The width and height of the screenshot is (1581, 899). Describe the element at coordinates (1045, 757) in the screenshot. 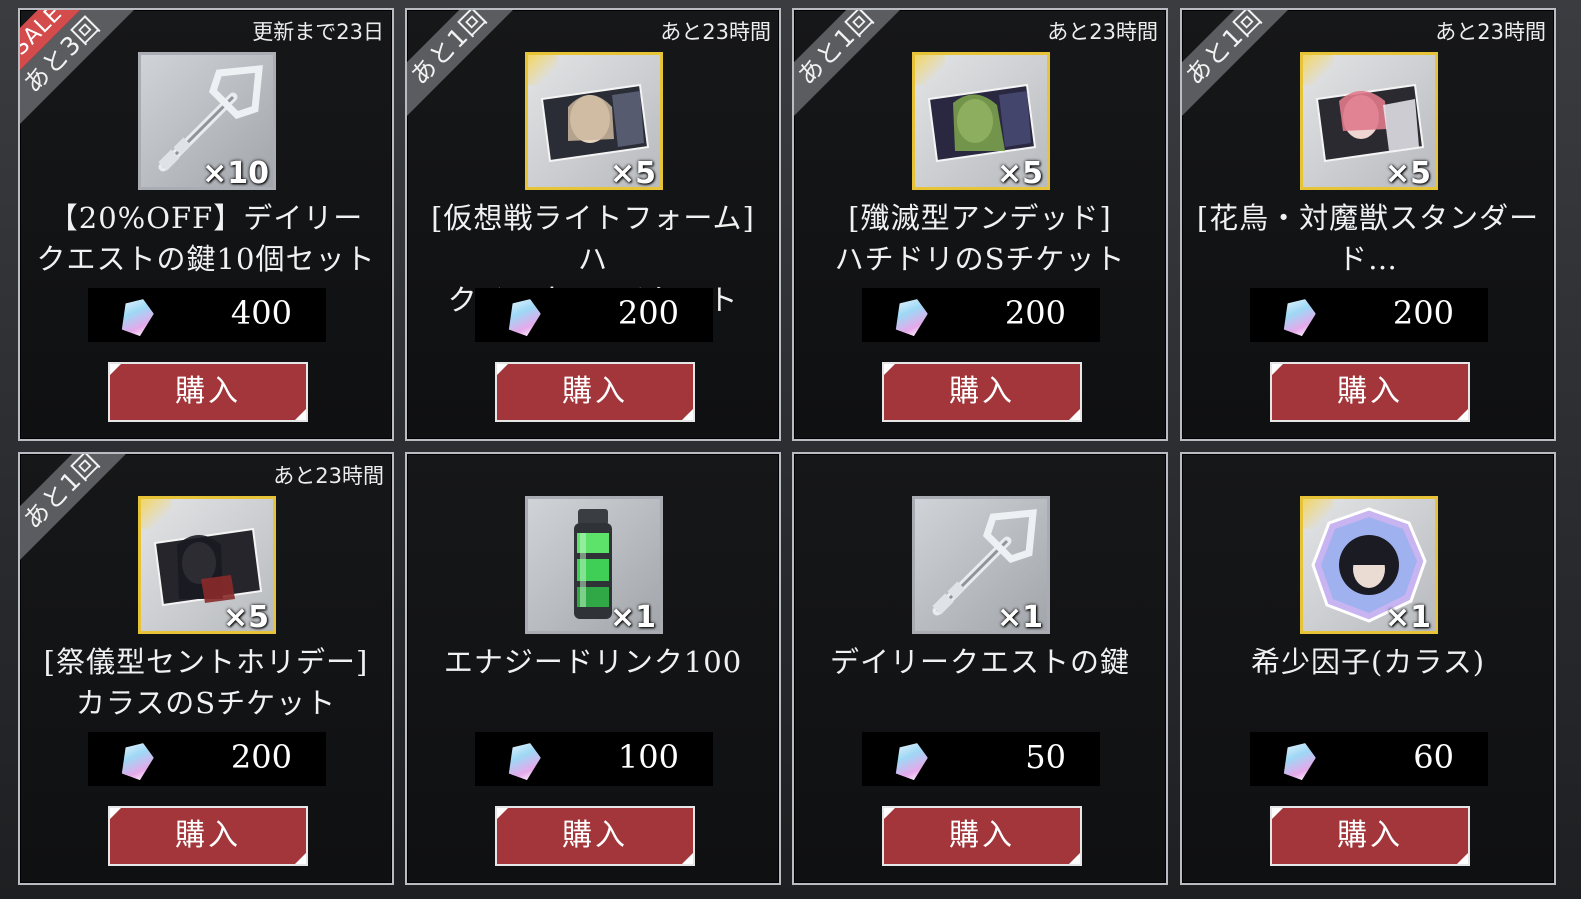

I see `price-value: 50` at that location.